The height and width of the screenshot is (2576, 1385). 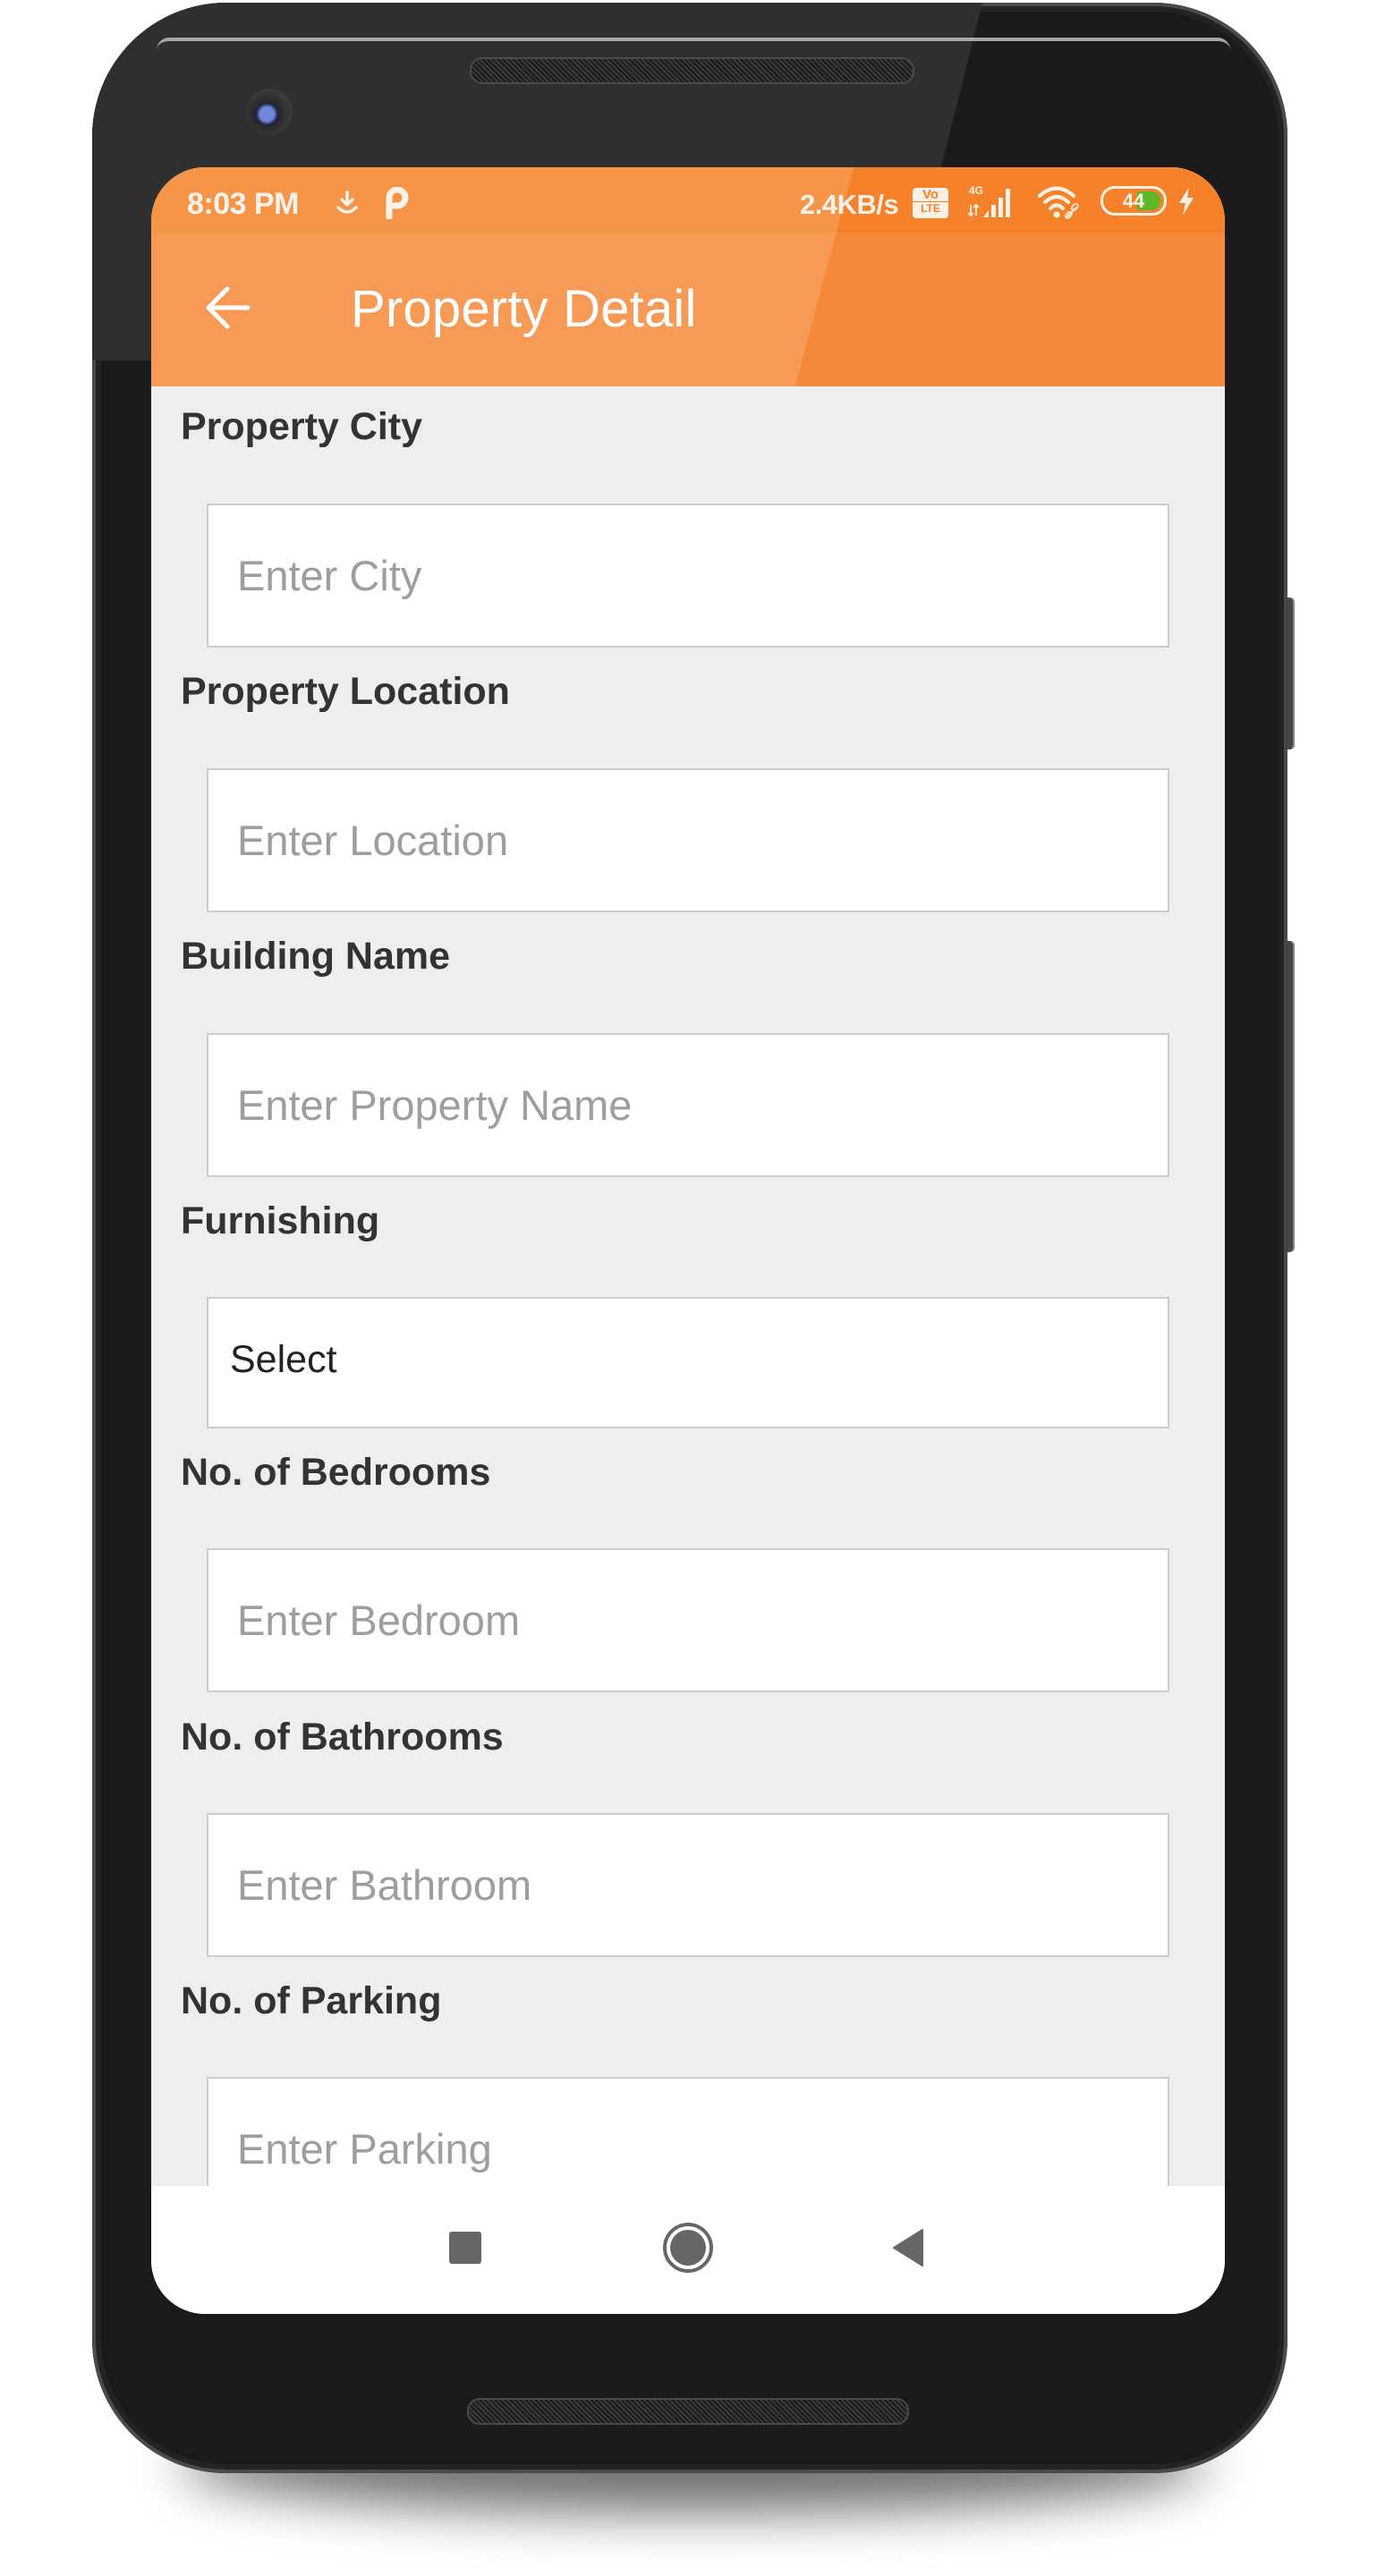 What do you see at coordinates (692, 70) in the screenshot?
I see `earpiece-speaker` at bounding box center [692, 70].